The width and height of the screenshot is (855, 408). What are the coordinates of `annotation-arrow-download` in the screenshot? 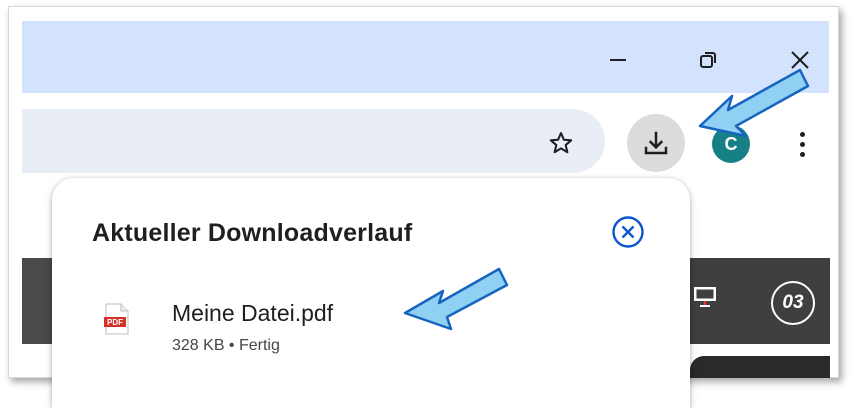 It's located at (754, 103).